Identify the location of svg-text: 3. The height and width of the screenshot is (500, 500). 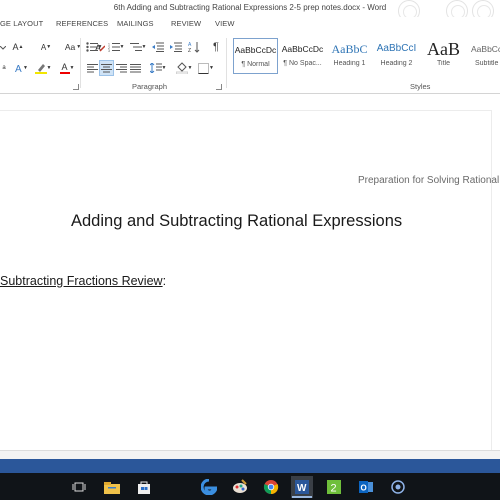
(109, 50).